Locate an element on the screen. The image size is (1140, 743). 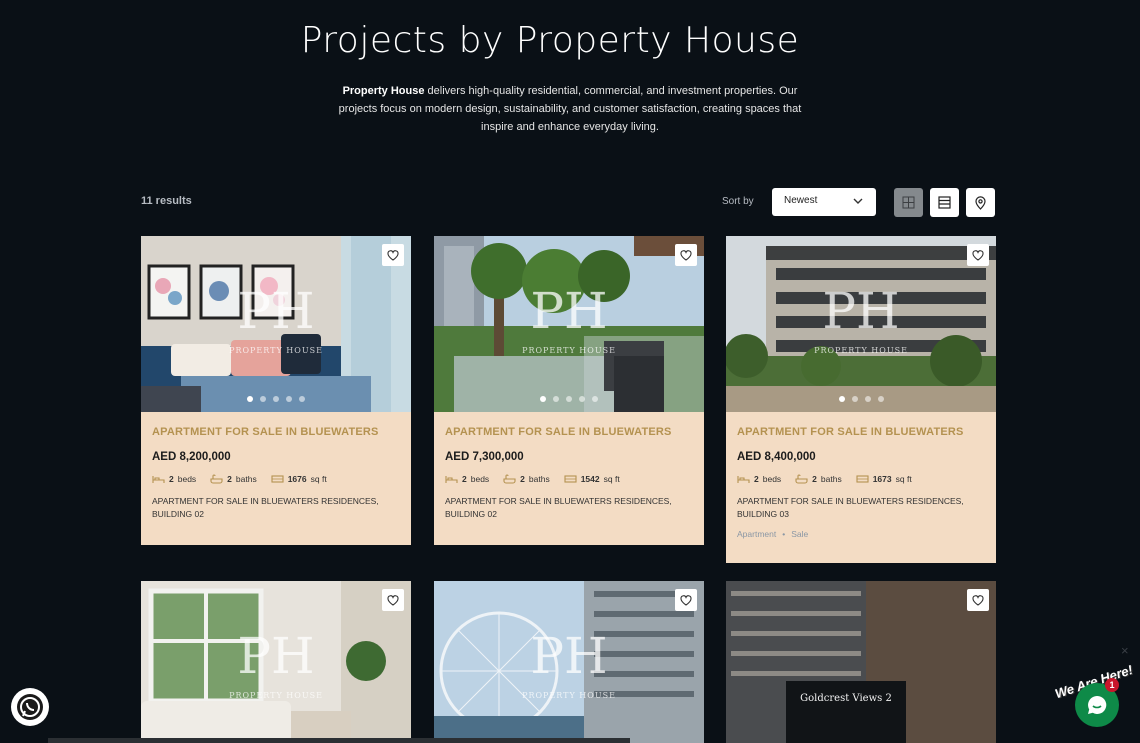
property-card: Goldcrest Views 2 is located at coordinates (861, 662).